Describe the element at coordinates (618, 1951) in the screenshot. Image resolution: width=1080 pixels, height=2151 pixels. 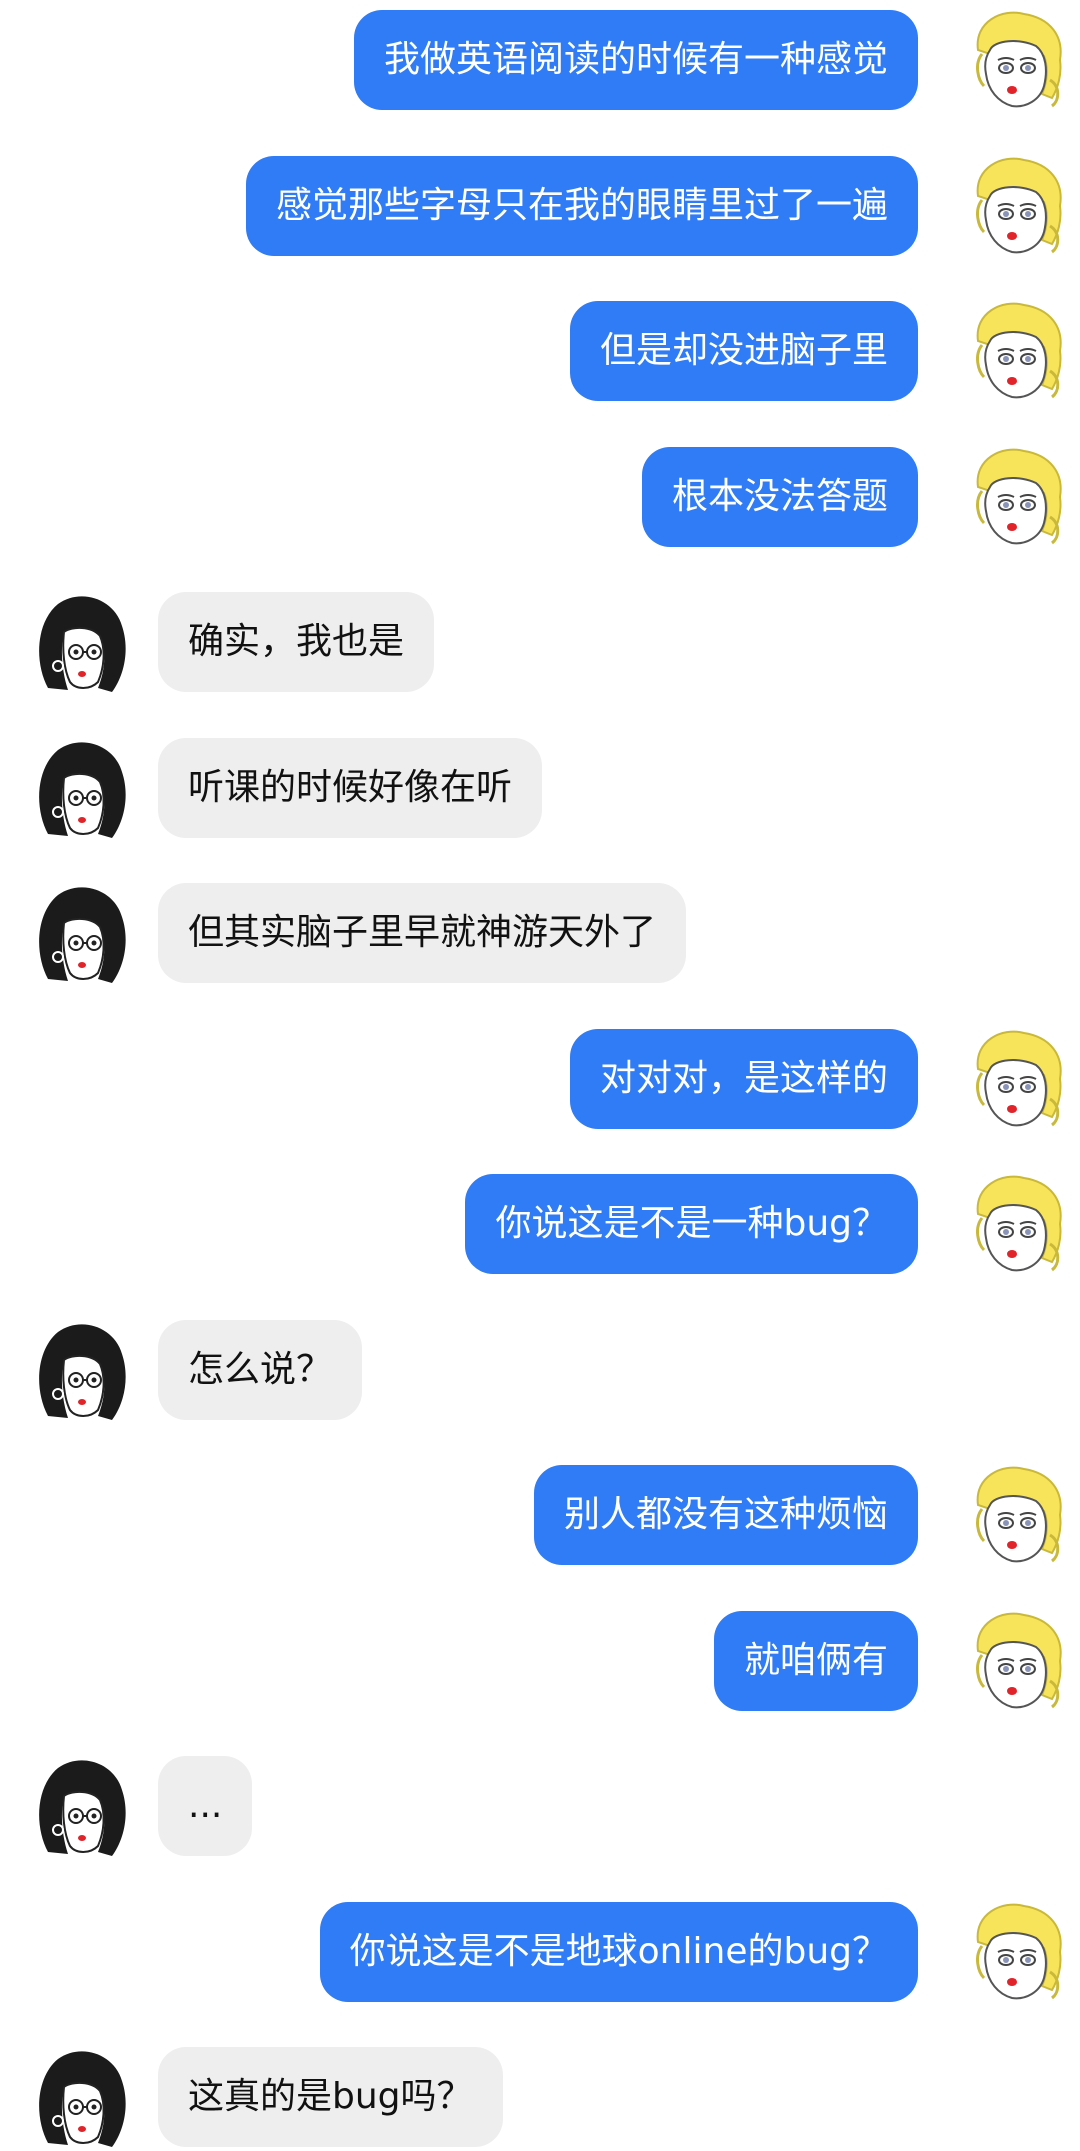
I see `message-bubble: 你说这是不是地球online的bug？` at that location.